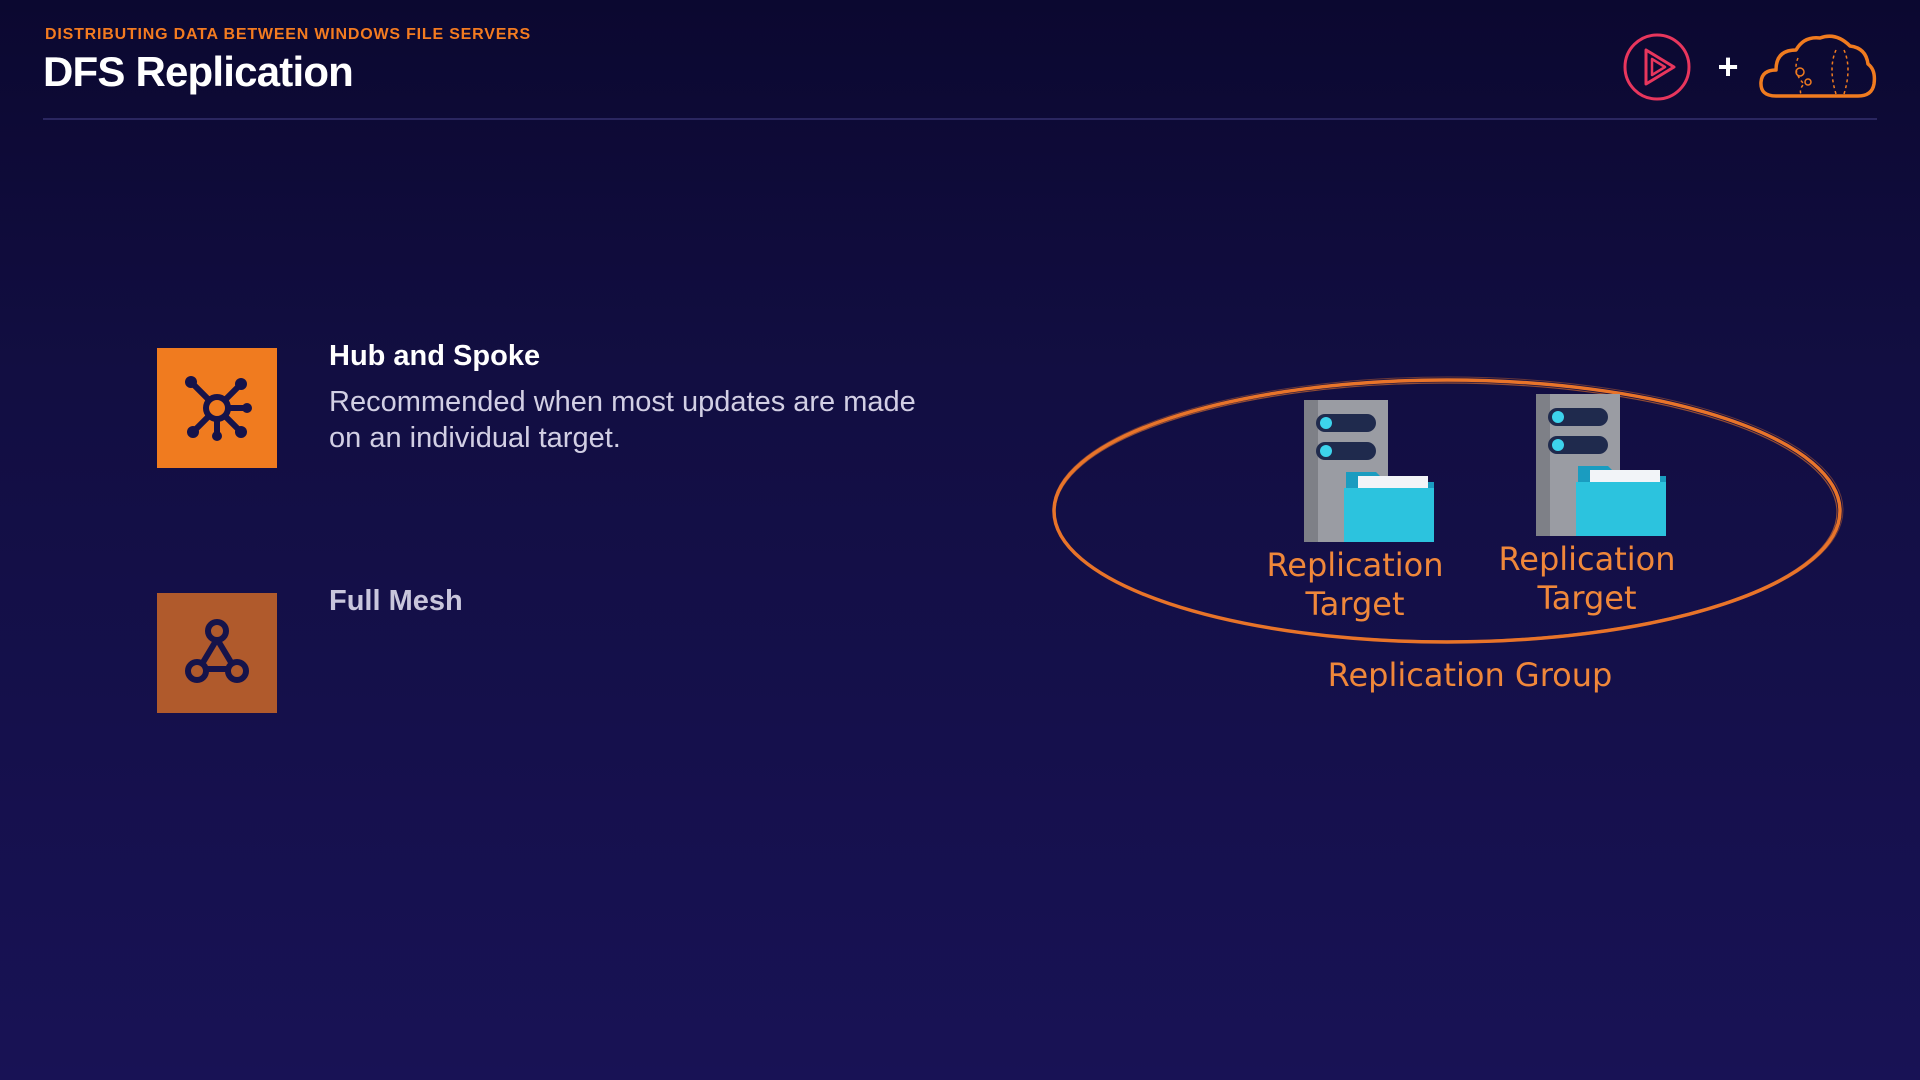  What do you see at coordinates (435, 356) in the screenshot?
I see `hub-spoke-title: Hub and Spoke` at bounding box center [435, 356].